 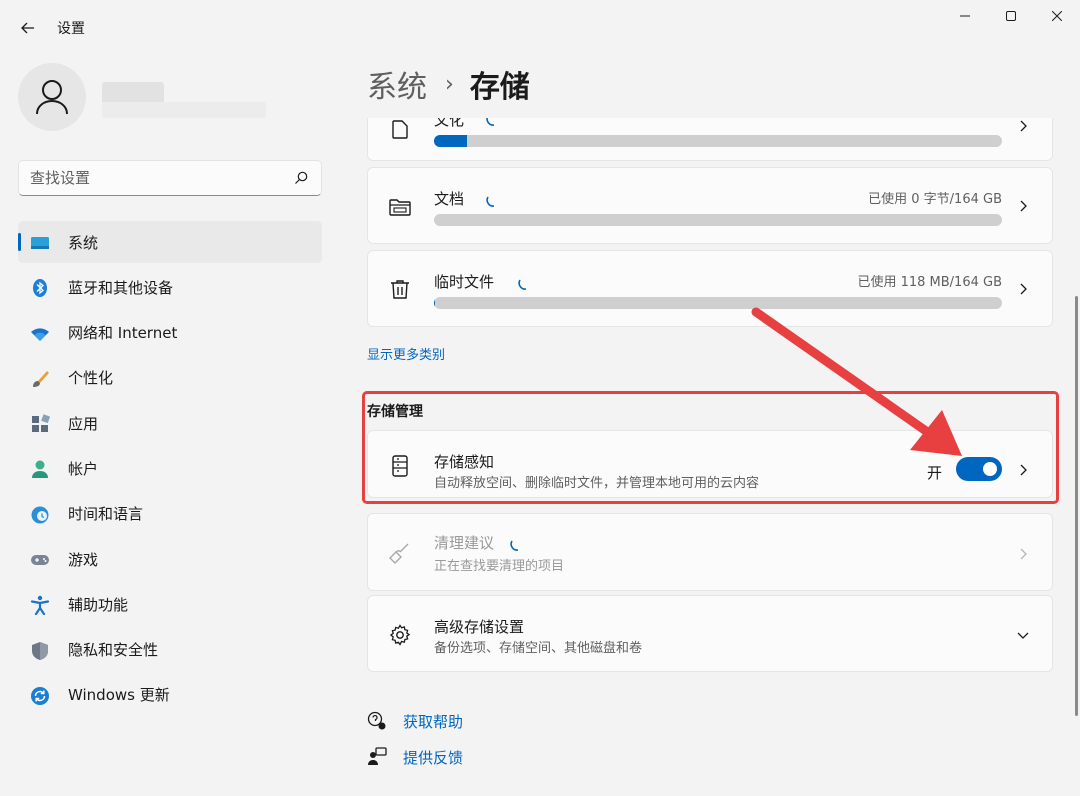 What do you see at coordinates (40, 515) in the screenshot?
I see `time-language-icon` at bounding box center [40, 515].